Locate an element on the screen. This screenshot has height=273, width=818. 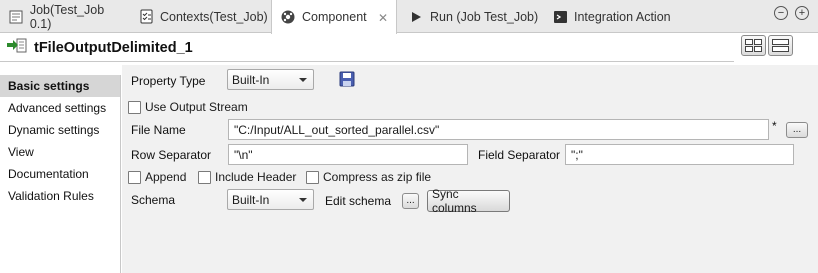
maximize-glyph: + is located at coordinates (802, 12).